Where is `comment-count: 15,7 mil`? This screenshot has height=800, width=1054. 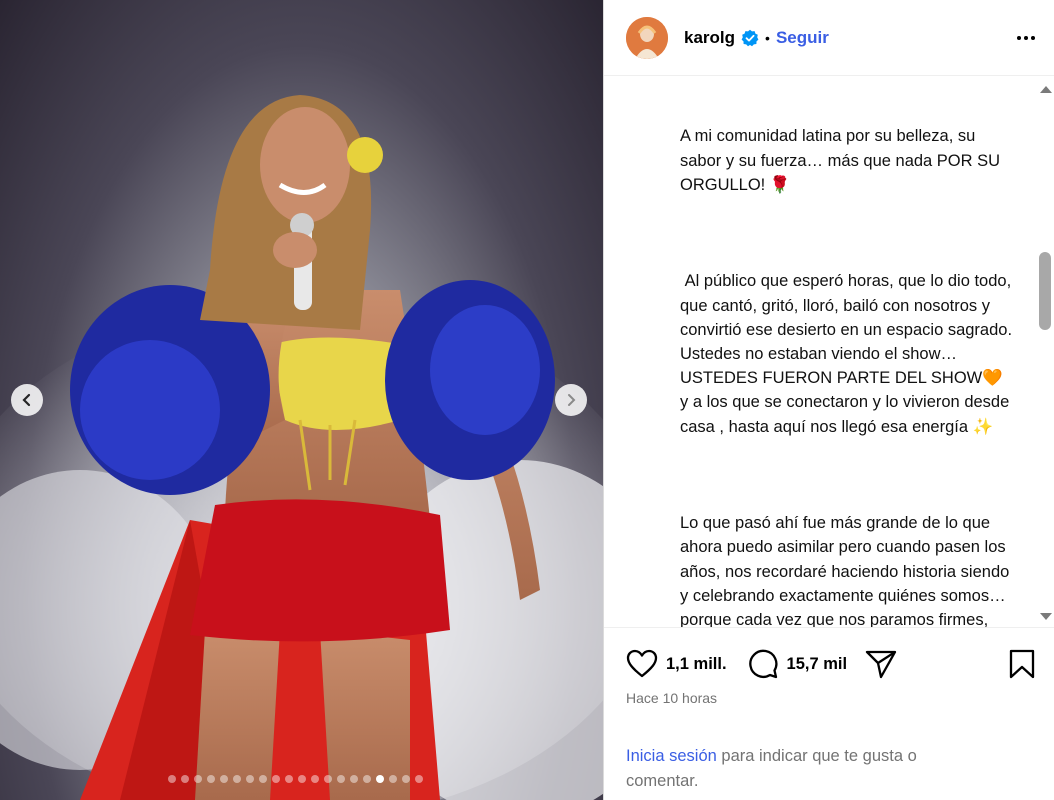
comment-count: 15,7 mil is located at coordinates (817, 664).